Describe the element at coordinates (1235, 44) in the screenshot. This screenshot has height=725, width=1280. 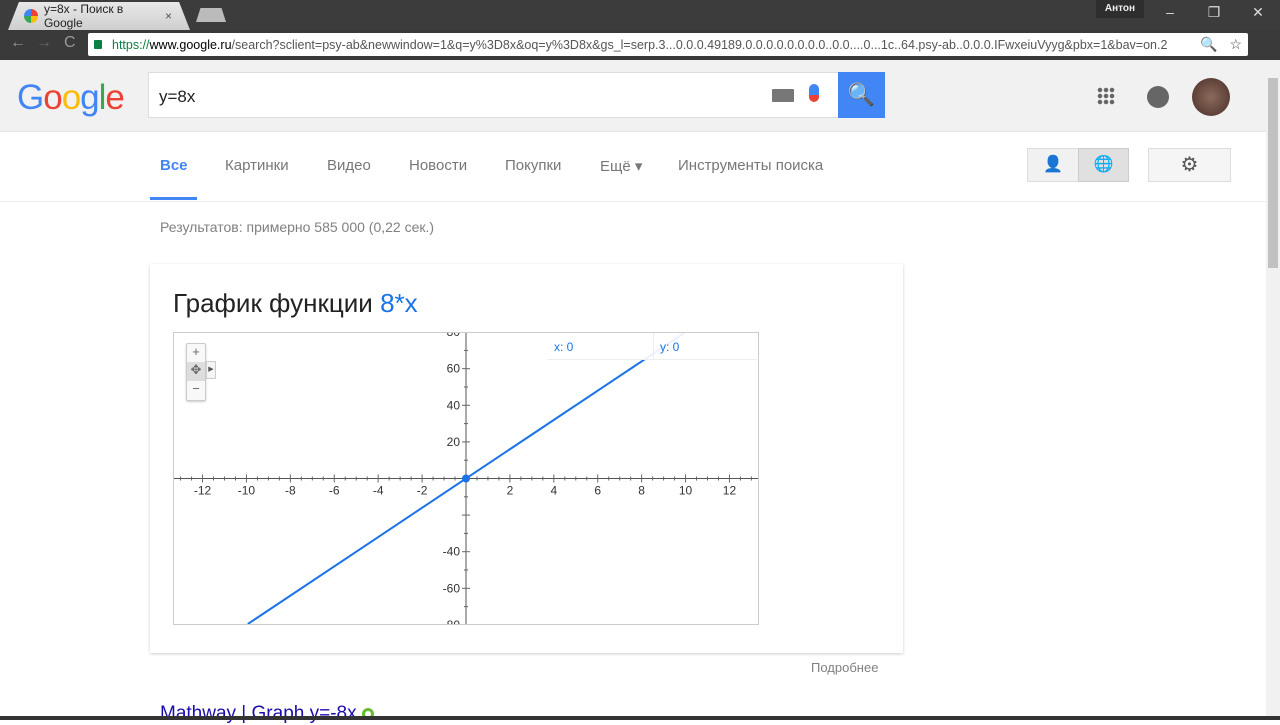
I see `bookmark-star-icon: ☆` at that location.